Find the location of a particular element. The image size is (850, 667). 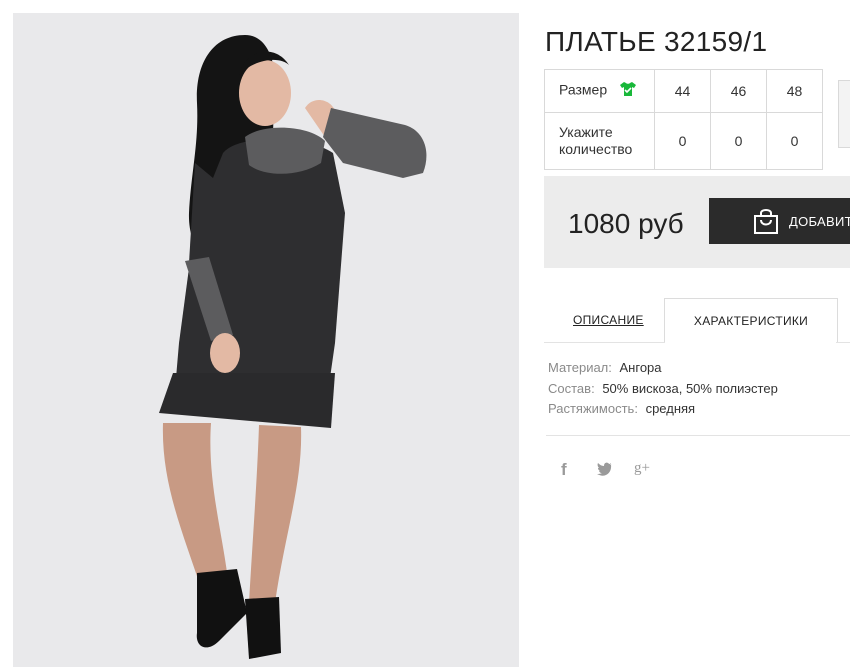

spec-row: Материал: Ангора is located at coordinates (663, 368).